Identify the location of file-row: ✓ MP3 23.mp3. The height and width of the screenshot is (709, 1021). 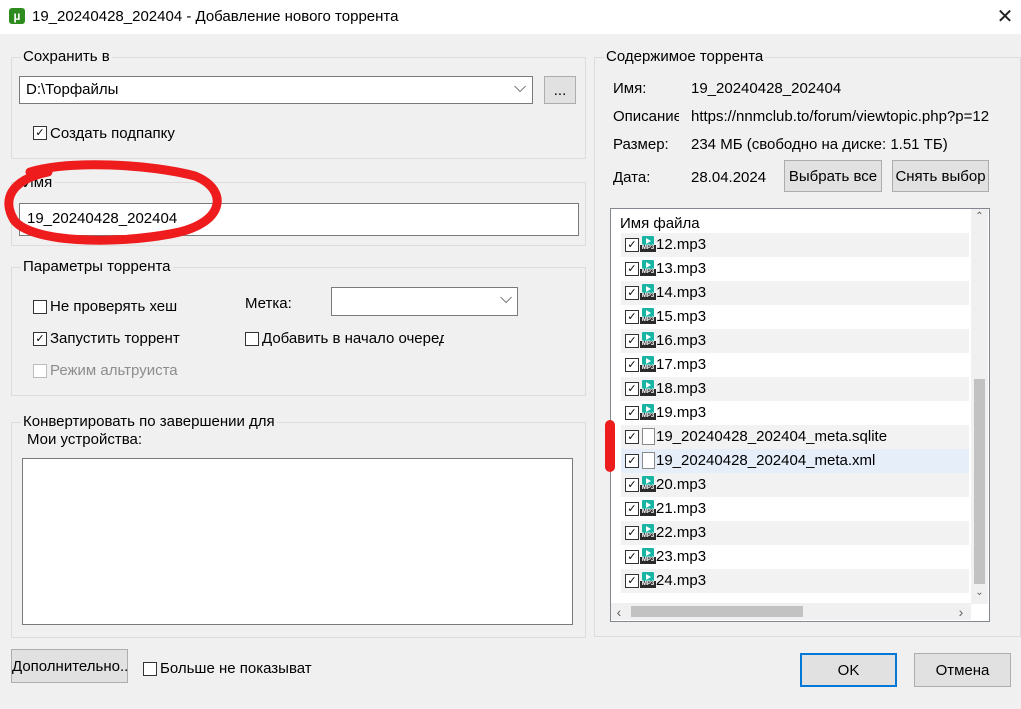
(795, 557).